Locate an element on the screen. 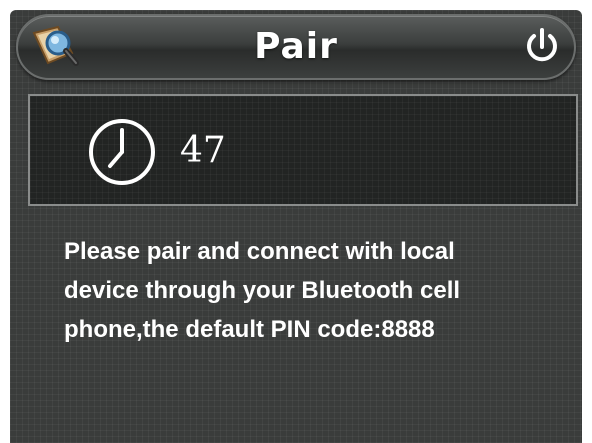 The width and height of the screenshot is (592, 443). power-icon is located at coordinates (542, 45).